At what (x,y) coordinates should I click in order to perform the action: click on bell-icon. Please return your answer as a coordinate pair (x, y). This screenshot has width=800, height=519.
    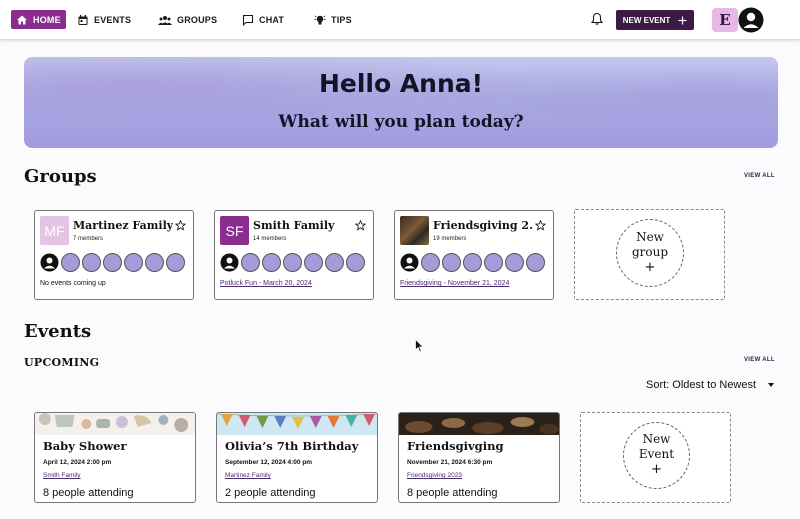
    Looking at the image, I should click on (597, 19).